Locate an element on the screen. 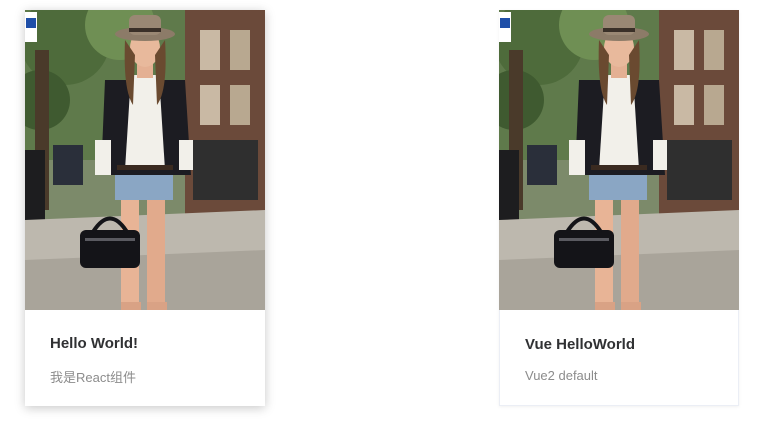 The image size is (762, 429). card-body: Vue HelloWorld Vue2 default is located at coordinates (620, 359).